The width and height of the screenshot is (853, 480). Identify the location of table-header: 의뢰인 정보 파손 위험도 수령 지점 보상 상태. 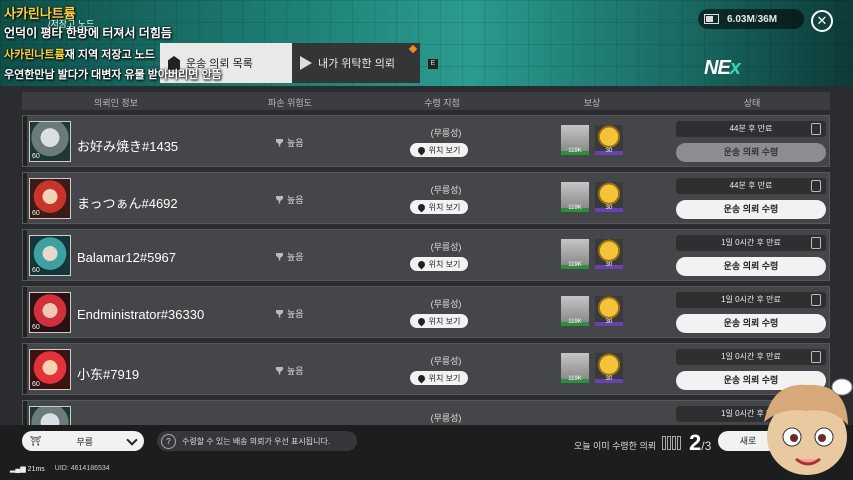
(426, 101).